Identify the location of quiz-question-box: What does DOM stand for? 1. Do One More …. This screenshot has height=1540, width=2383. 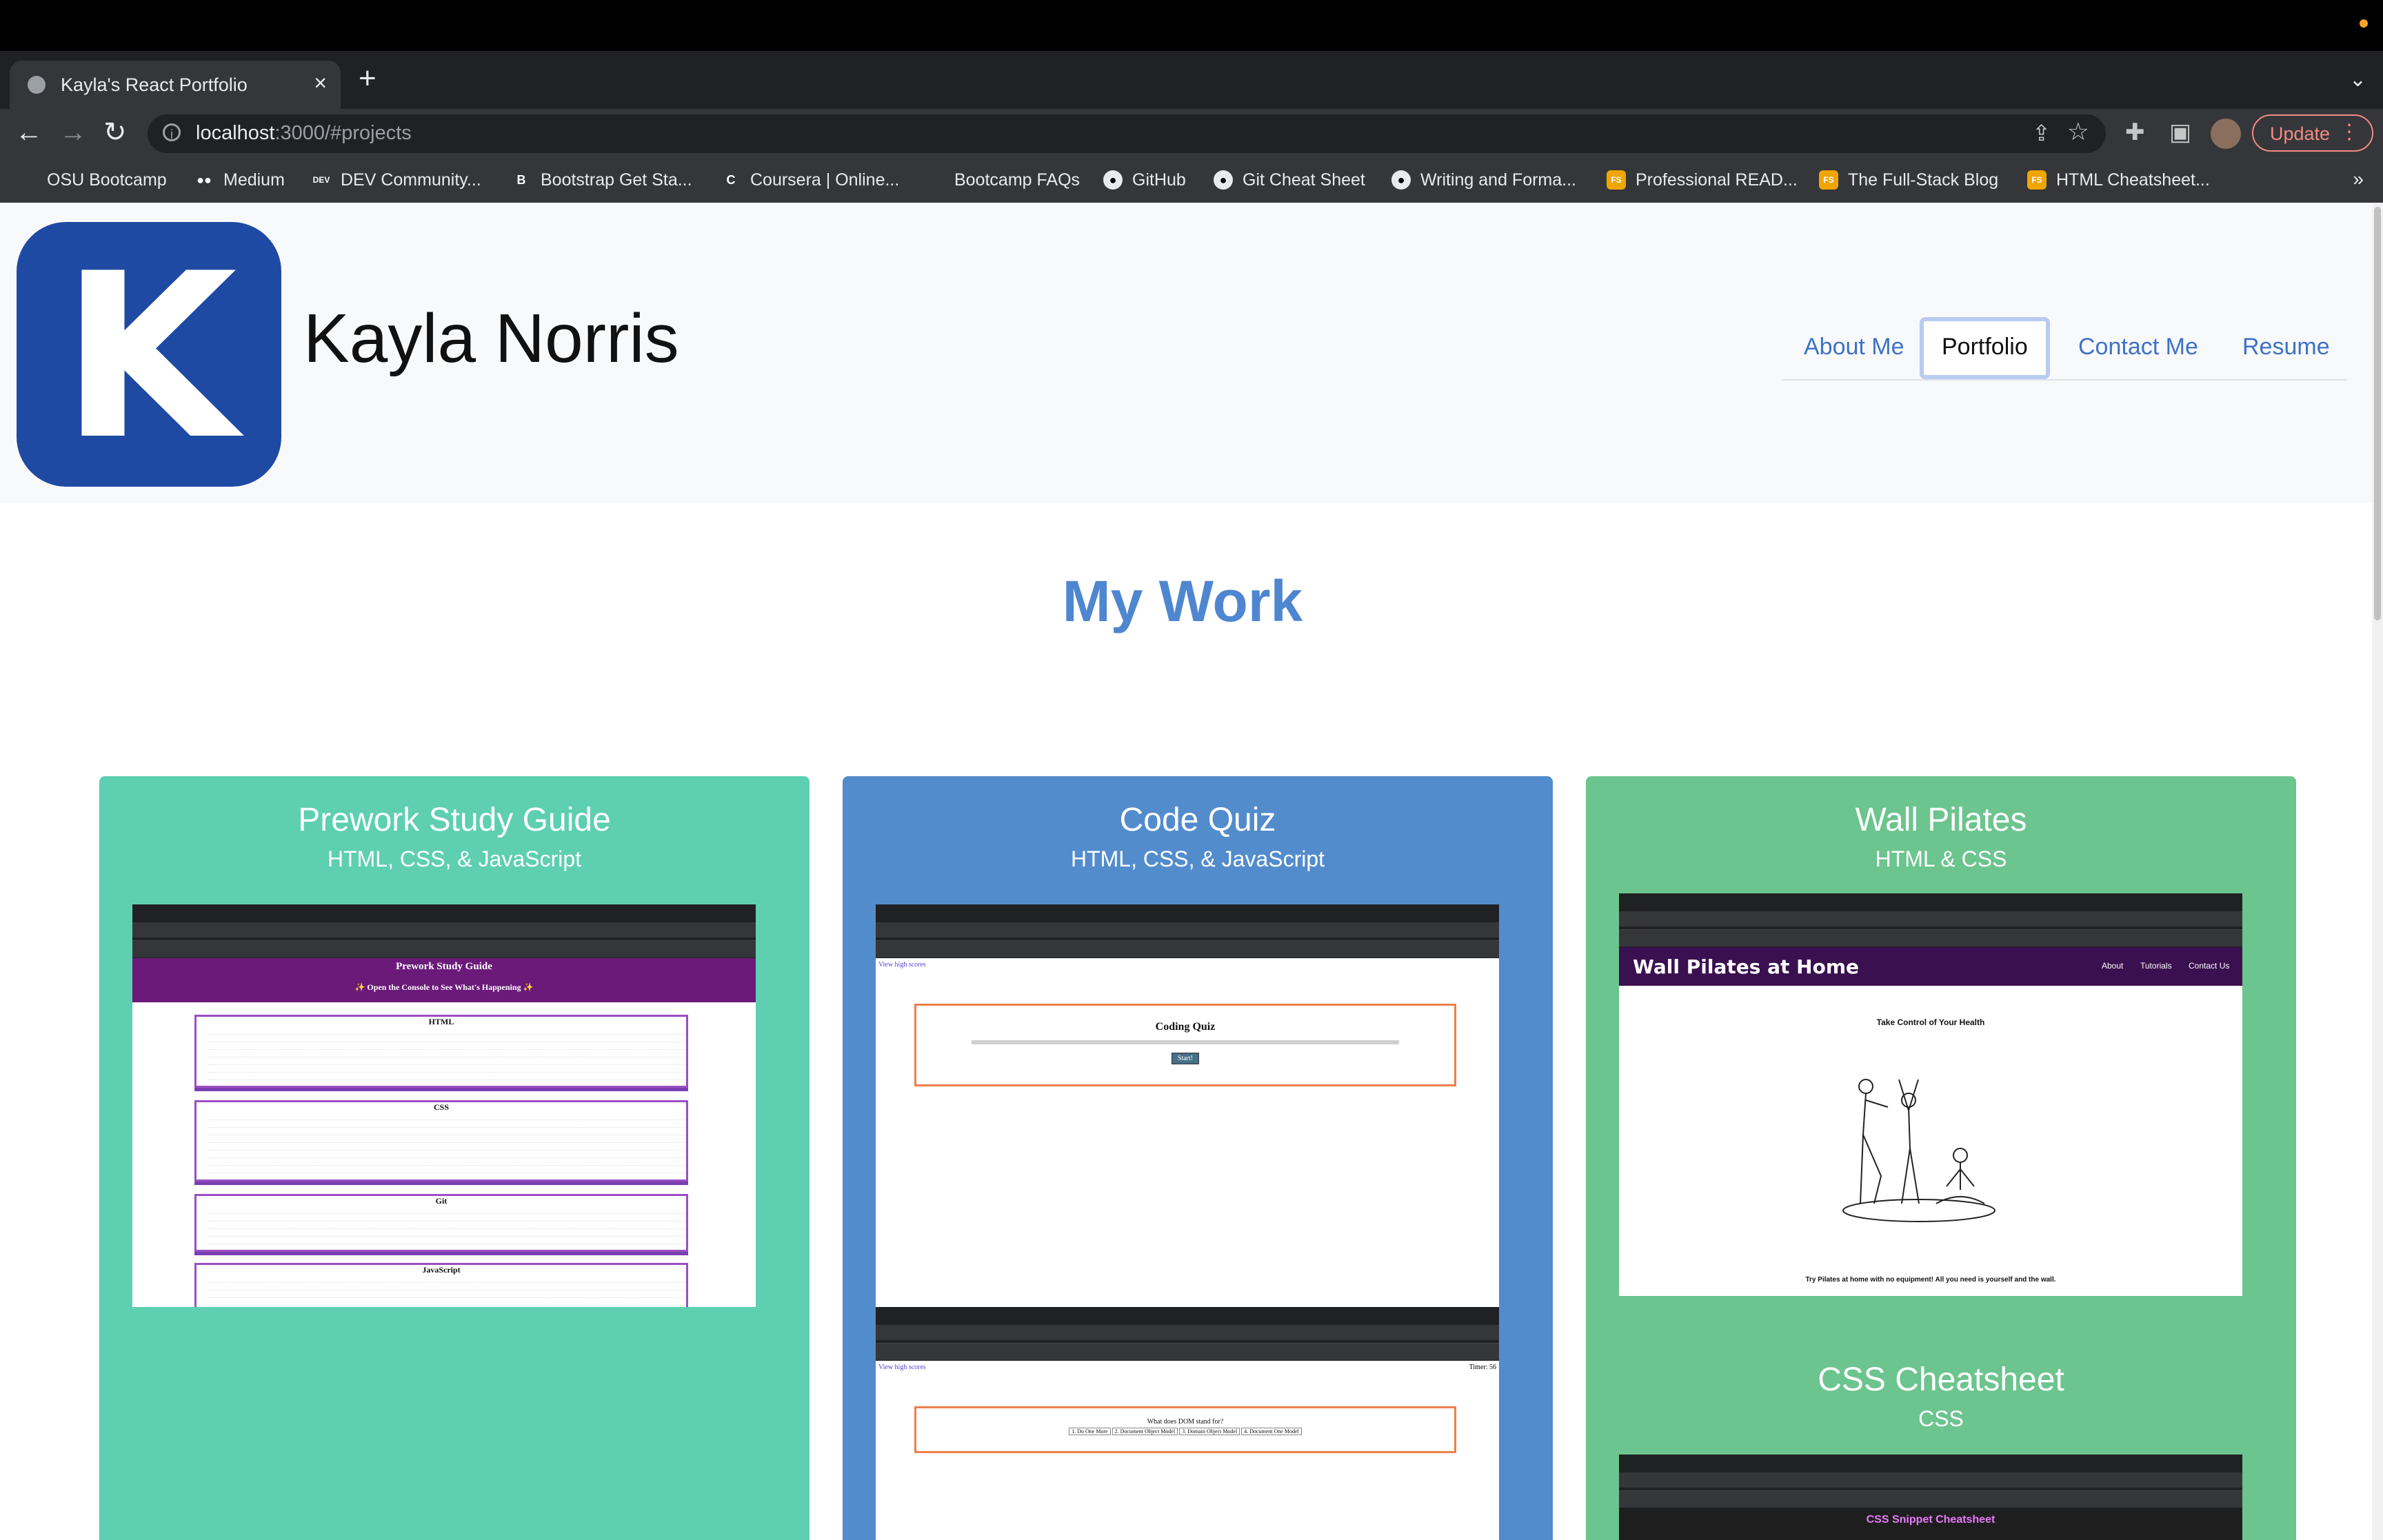
(1185, 1429).